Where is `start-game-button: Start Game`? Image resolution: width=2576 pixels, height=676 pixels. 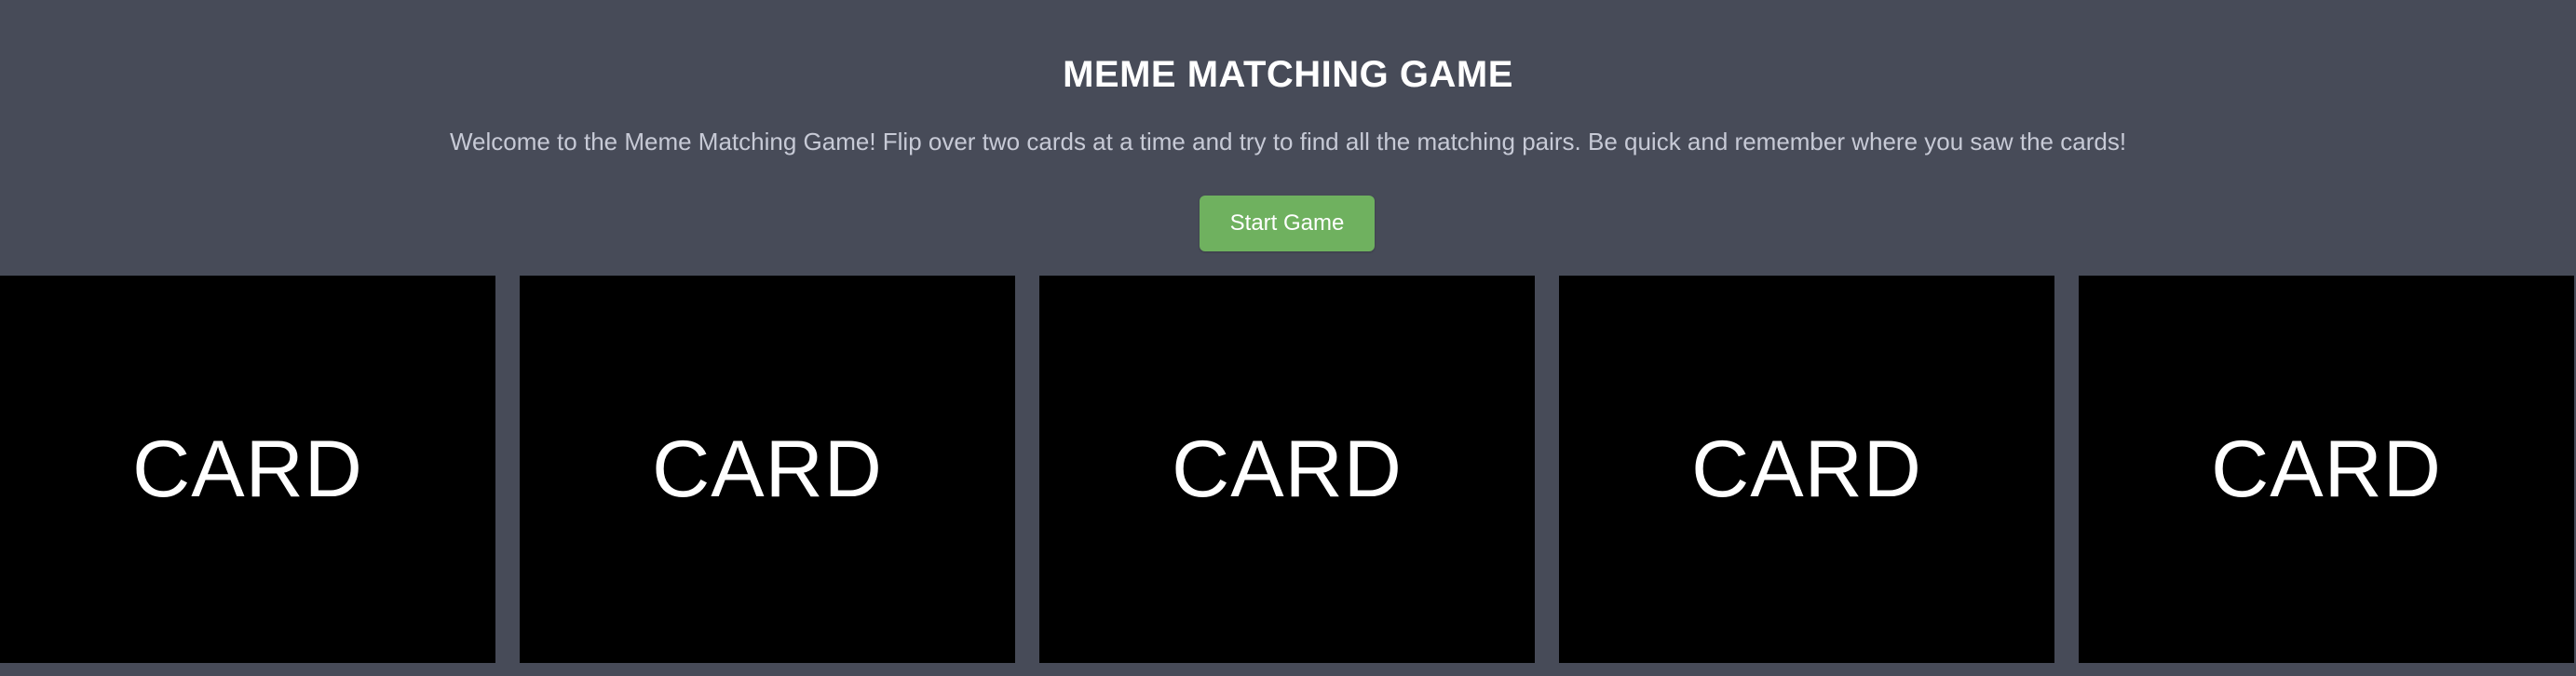
start-game-button: Start Game is located at coordinates (1287, 223).